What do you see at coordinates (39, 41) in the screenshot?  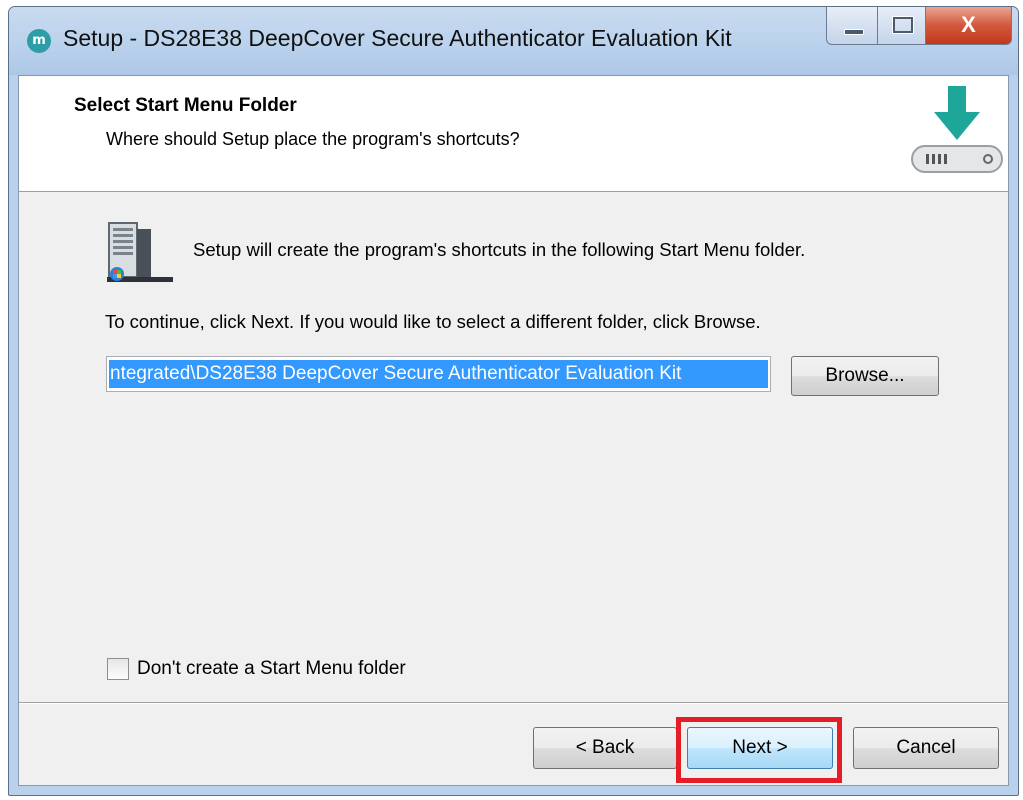 I see `maxim-logo-icon: m` at bounding box center [39, 41].